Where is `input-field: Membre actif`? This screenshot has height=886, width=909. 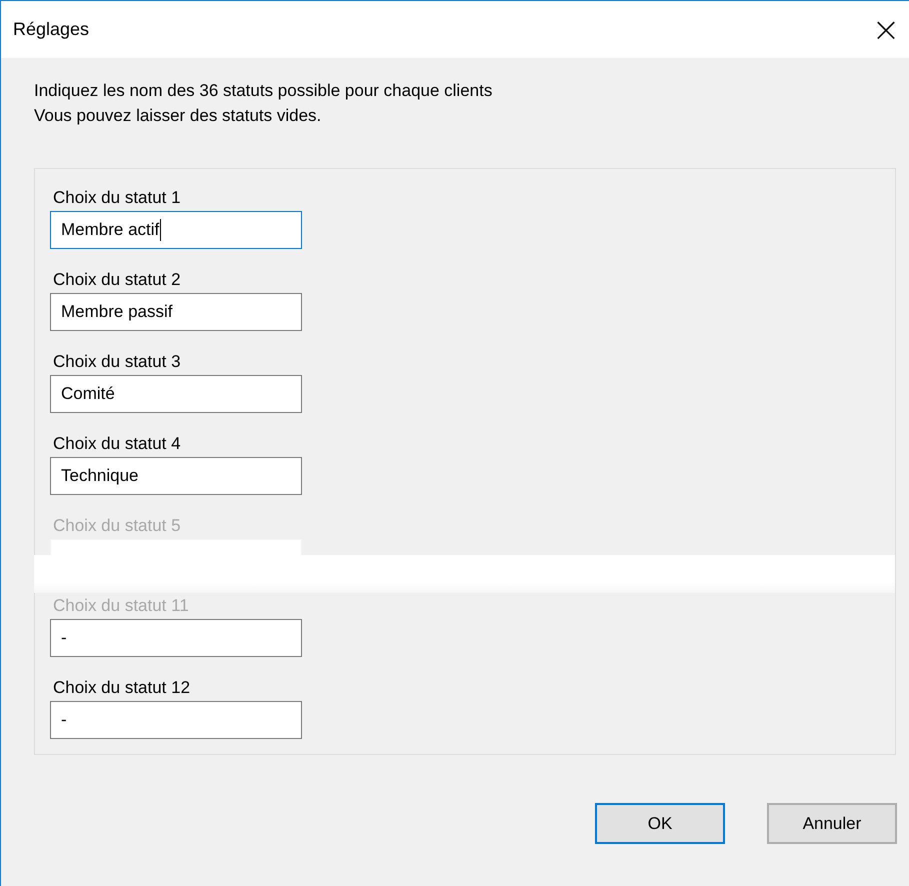 input-field: Membre actif is located at coordinates (176, 230).